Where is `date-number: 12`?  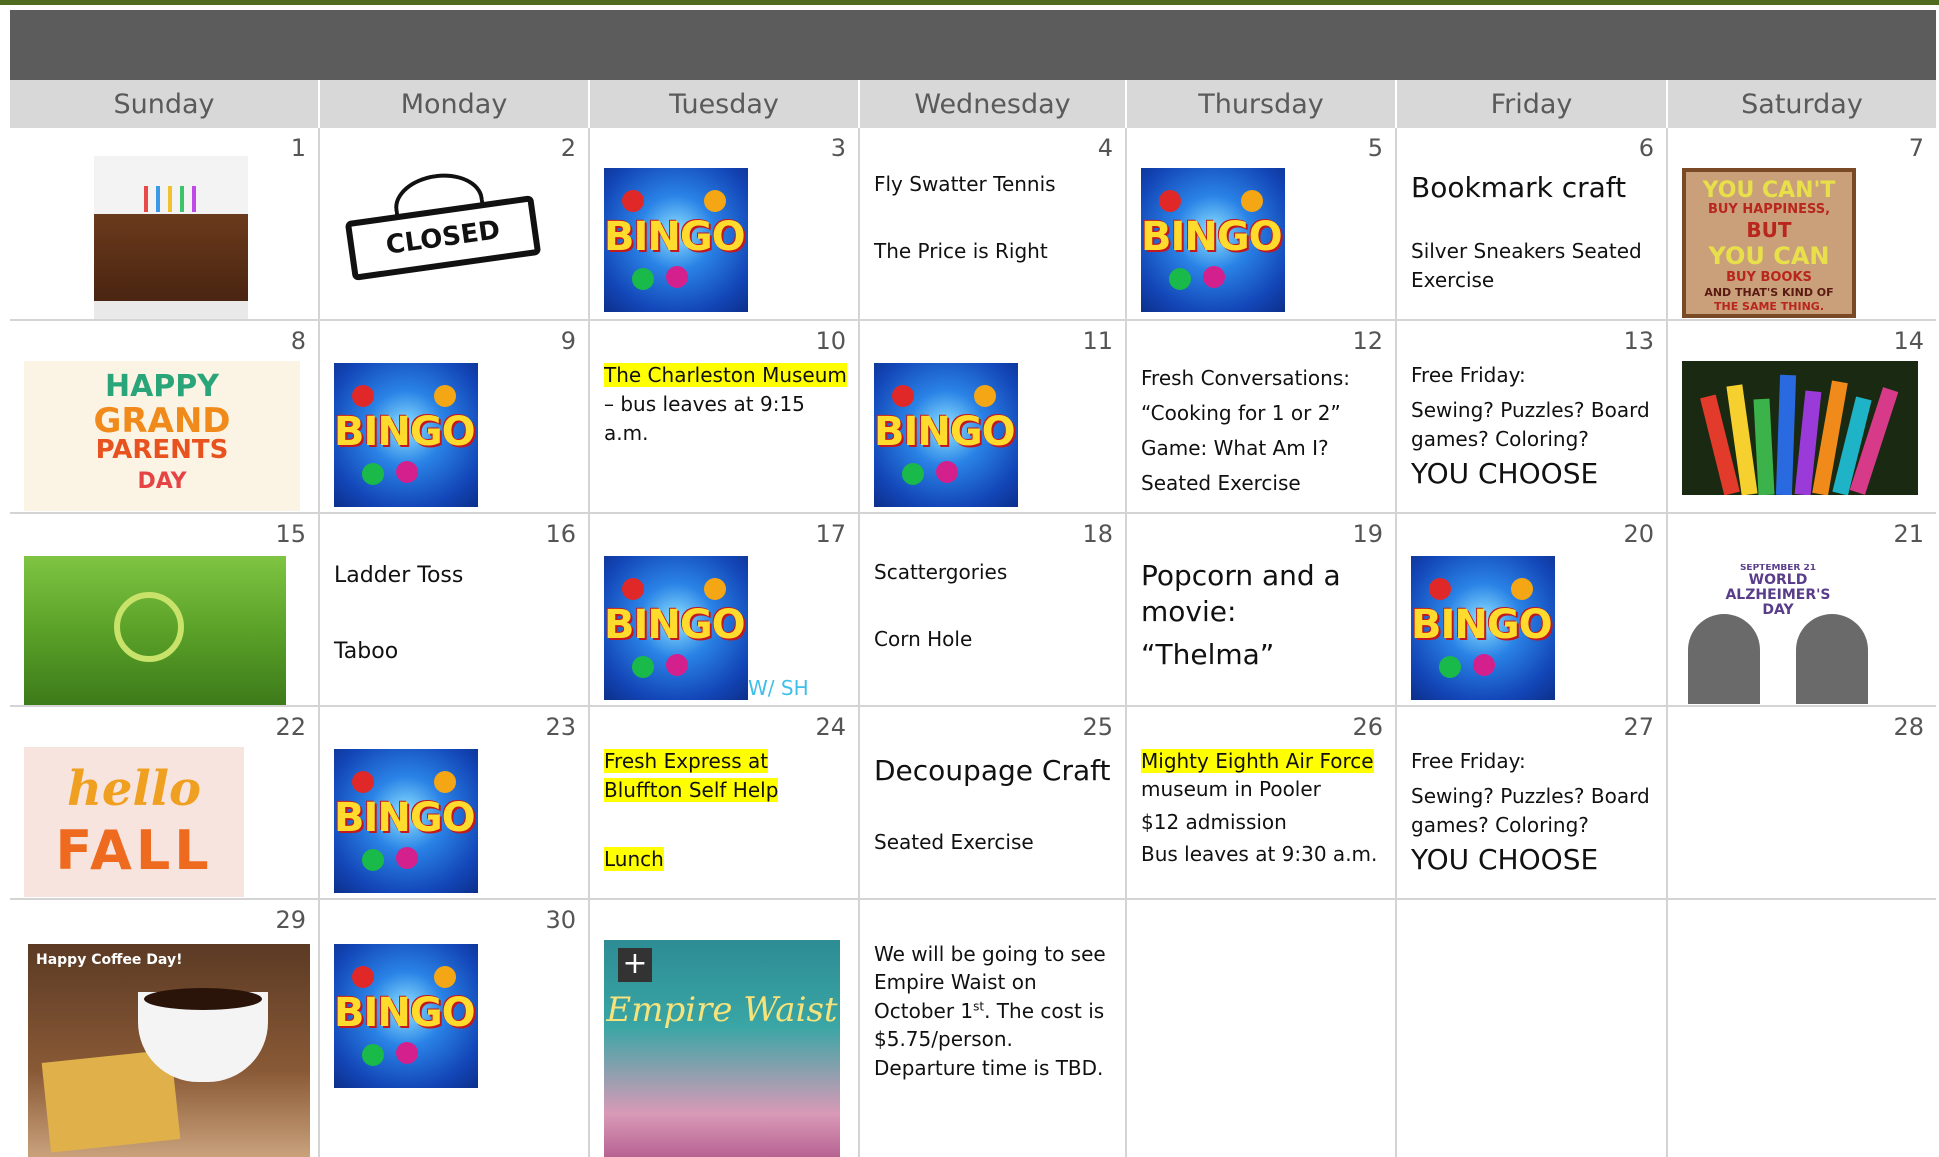 date-number: 12 is located at coordinates (1367, 341).